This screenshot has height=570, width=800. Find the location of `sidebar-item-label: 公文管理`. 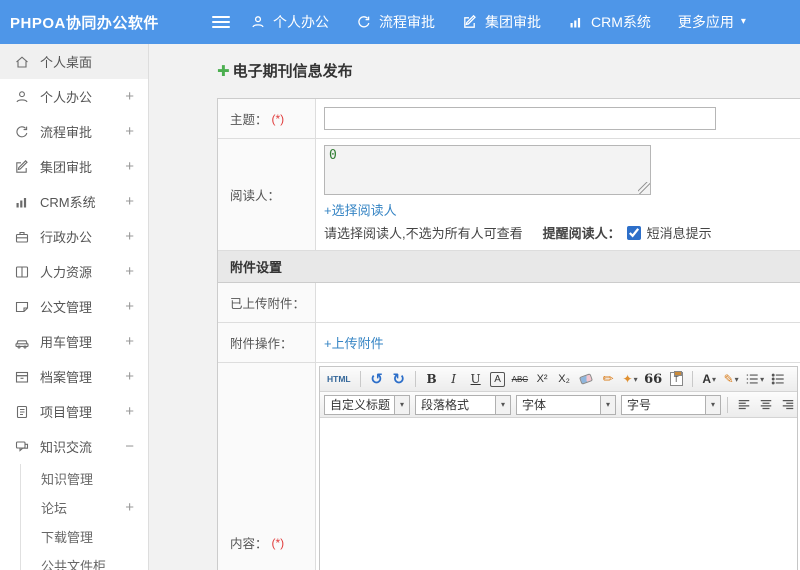

sidebar-item-label: 公文管理 is located at coordinates (66, 307).